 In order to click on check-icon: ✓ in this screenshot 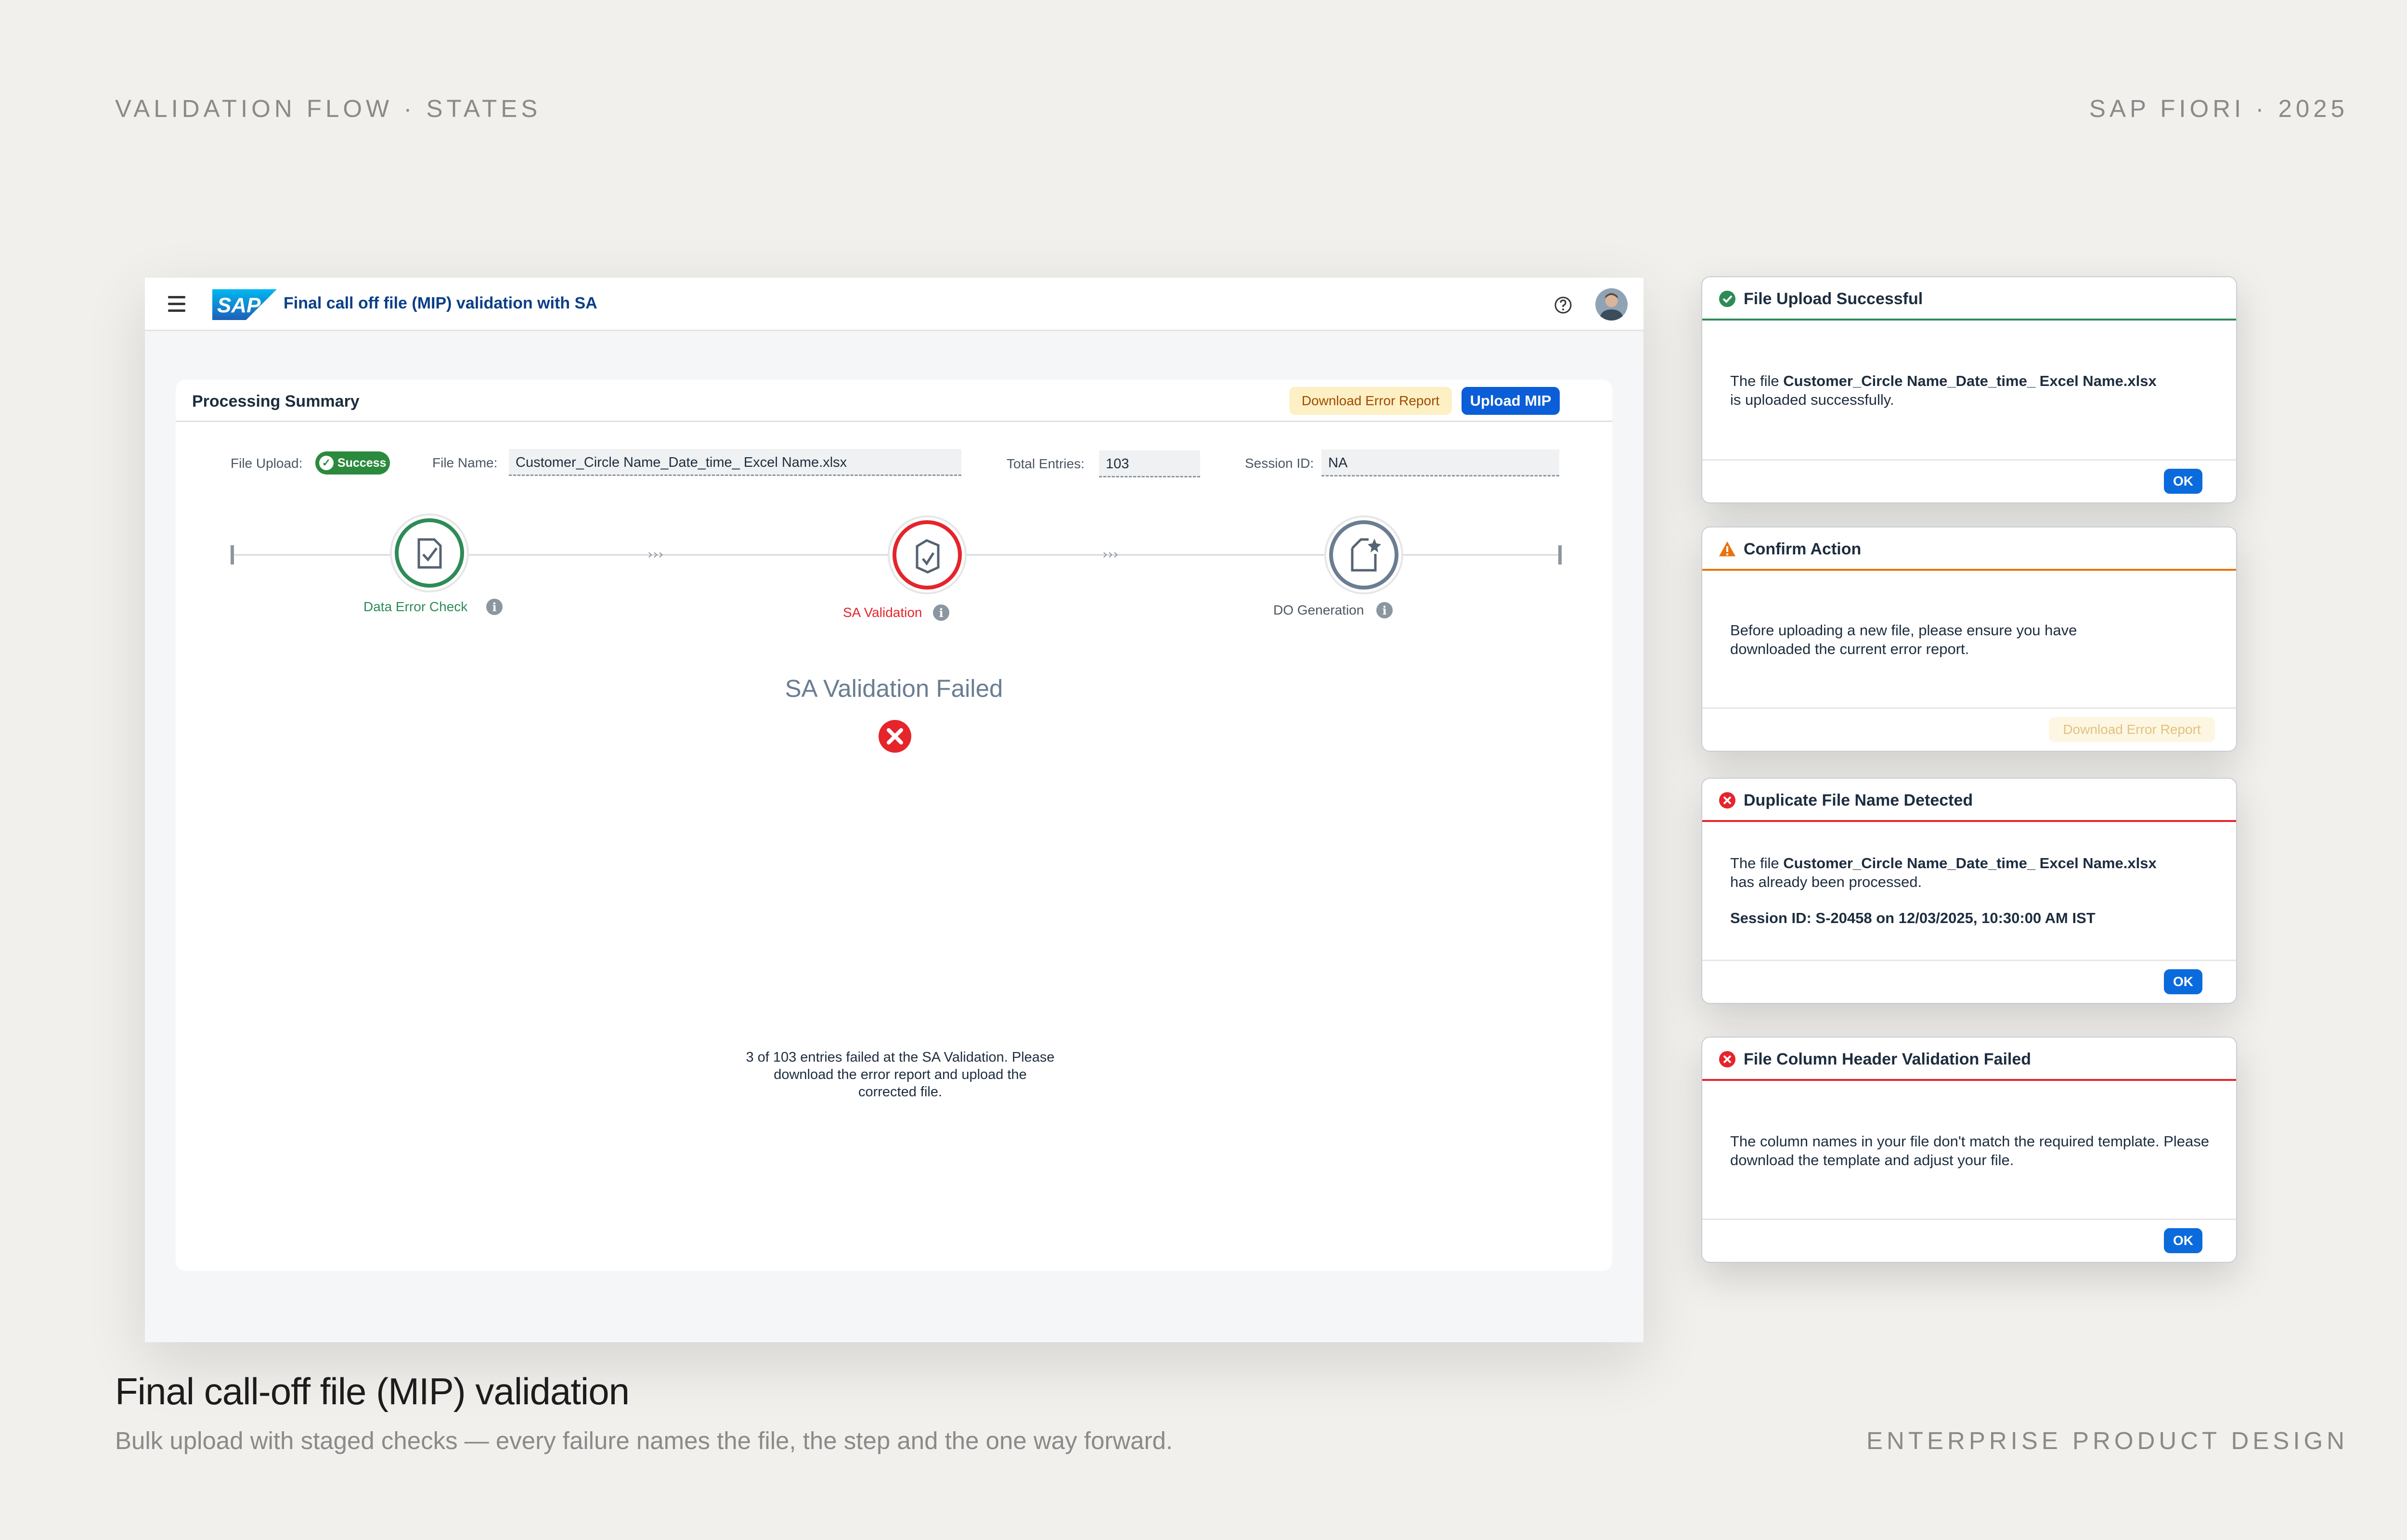, I will do `click(326, 463)`.